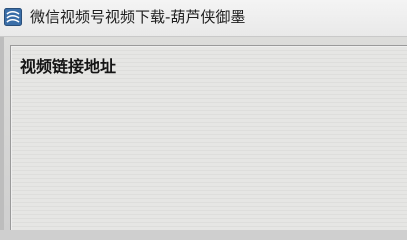 The width and height of the screenshot is (407, 240). Describe the element at coordinates (13, 17) in the screenshot. I see `app-logo-icon` at that location.